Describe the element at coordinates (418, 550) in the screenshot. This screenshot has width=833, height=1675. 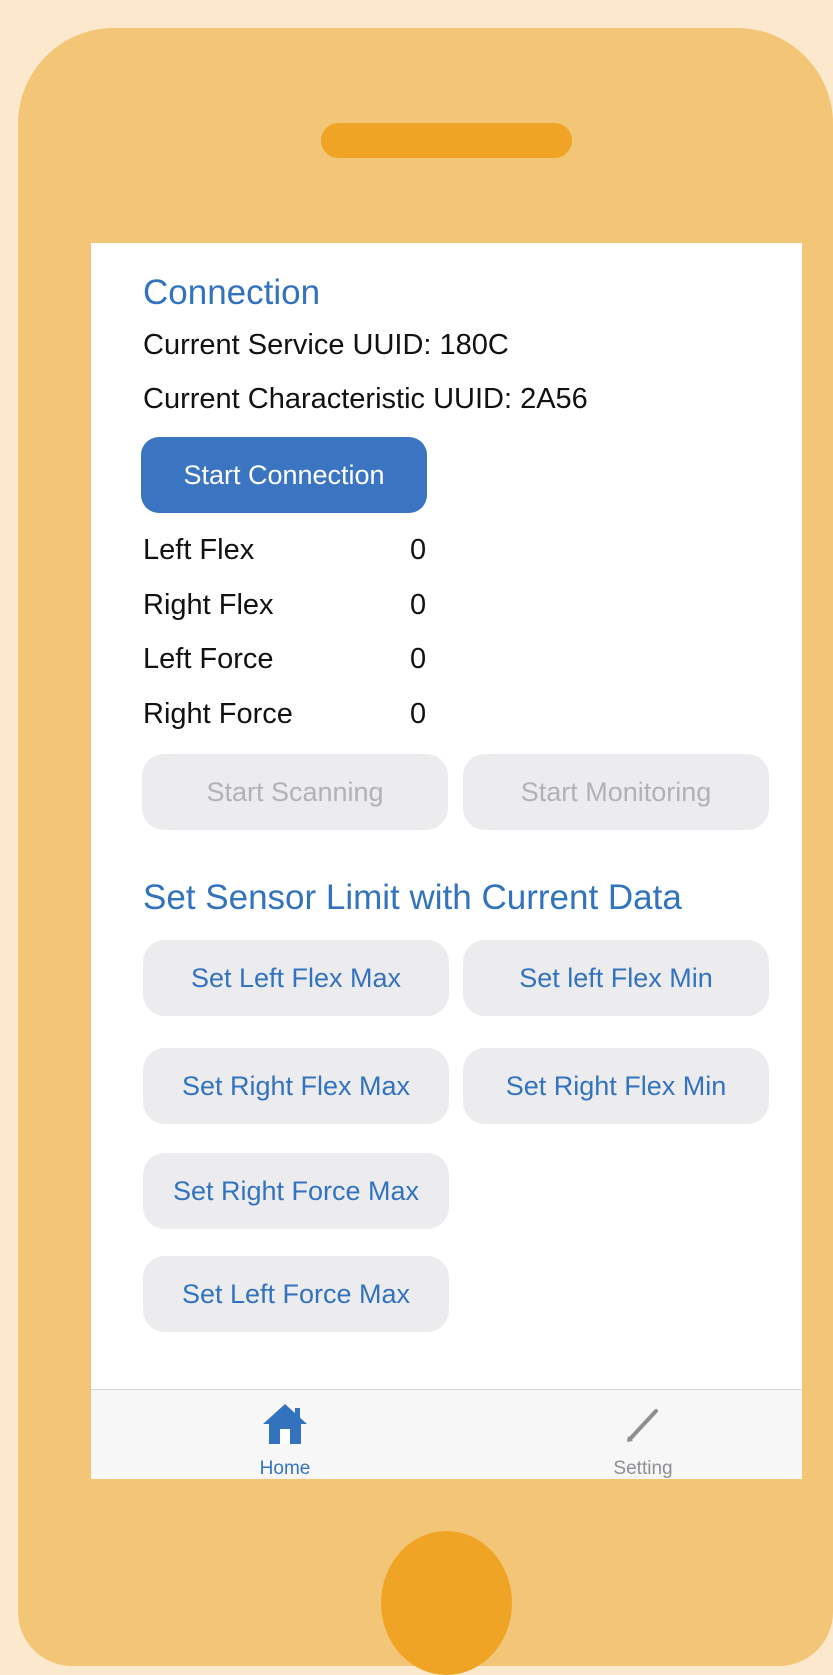
I see `left-flex-value: 0` at that location.